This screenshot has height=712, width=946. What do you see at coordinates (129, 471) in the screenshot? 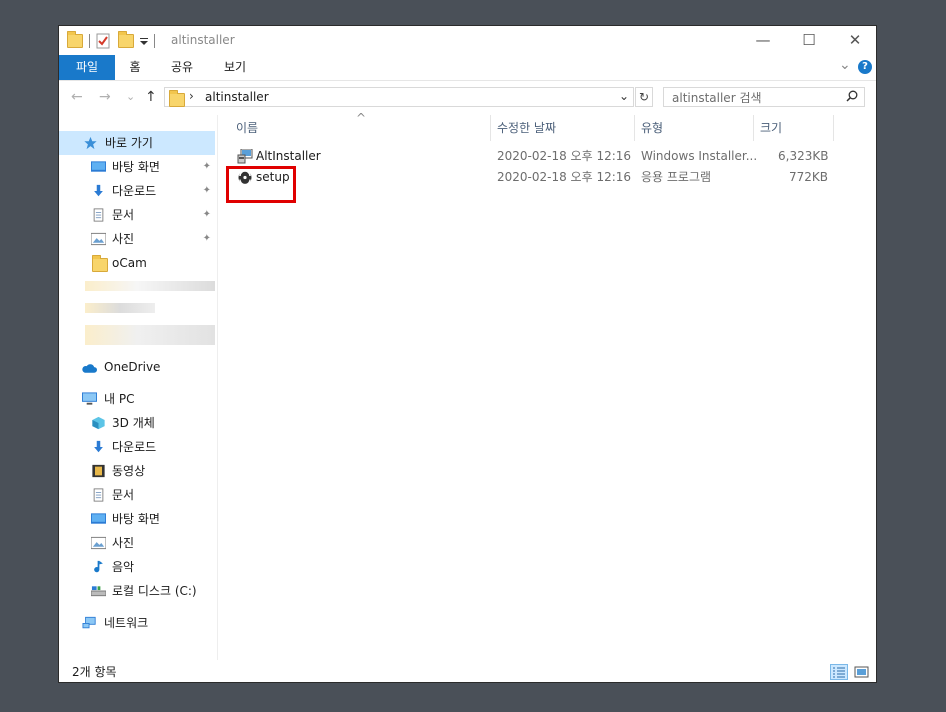
I see `sidebar-item-label: 동영상` at bounding box center [129, 471].